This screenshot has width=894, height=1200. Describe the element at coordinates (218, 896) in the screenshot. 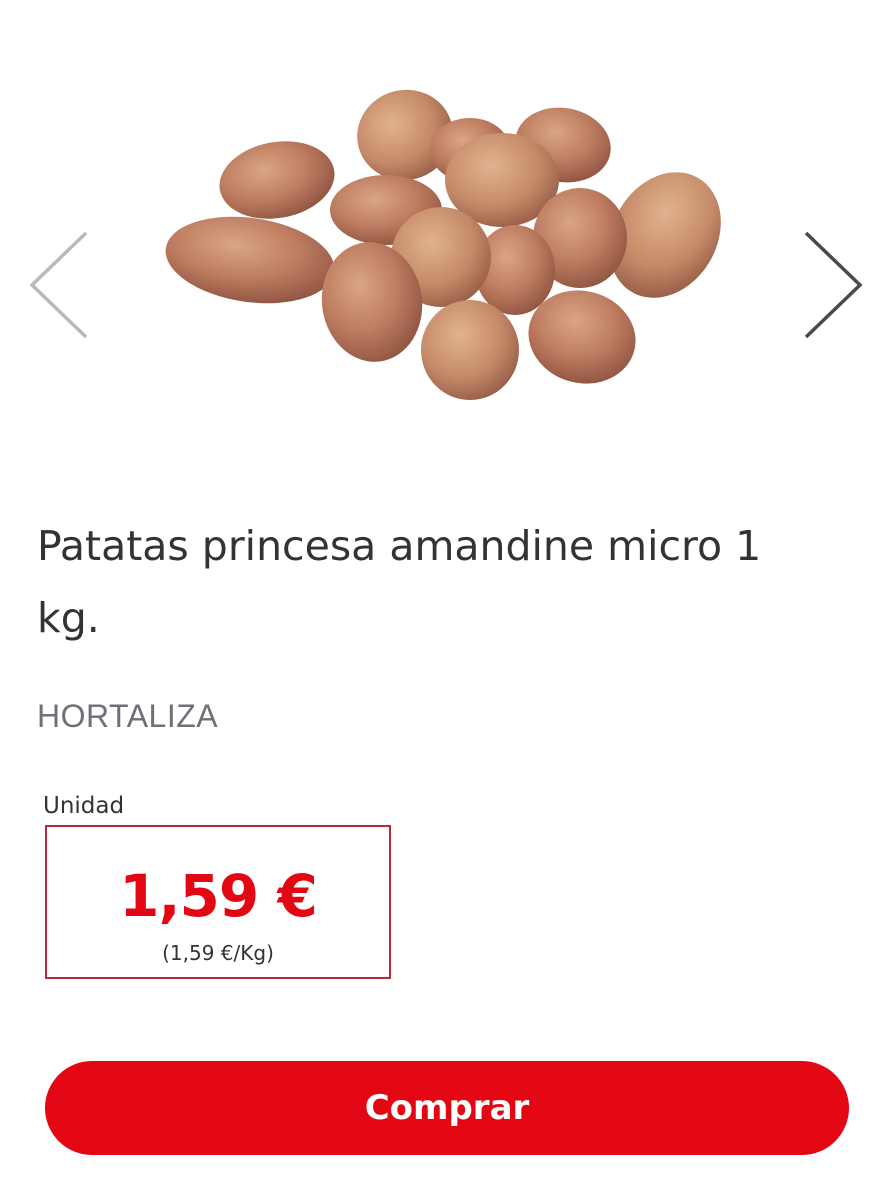

I see `unit-price: 1,59 €` at that location.